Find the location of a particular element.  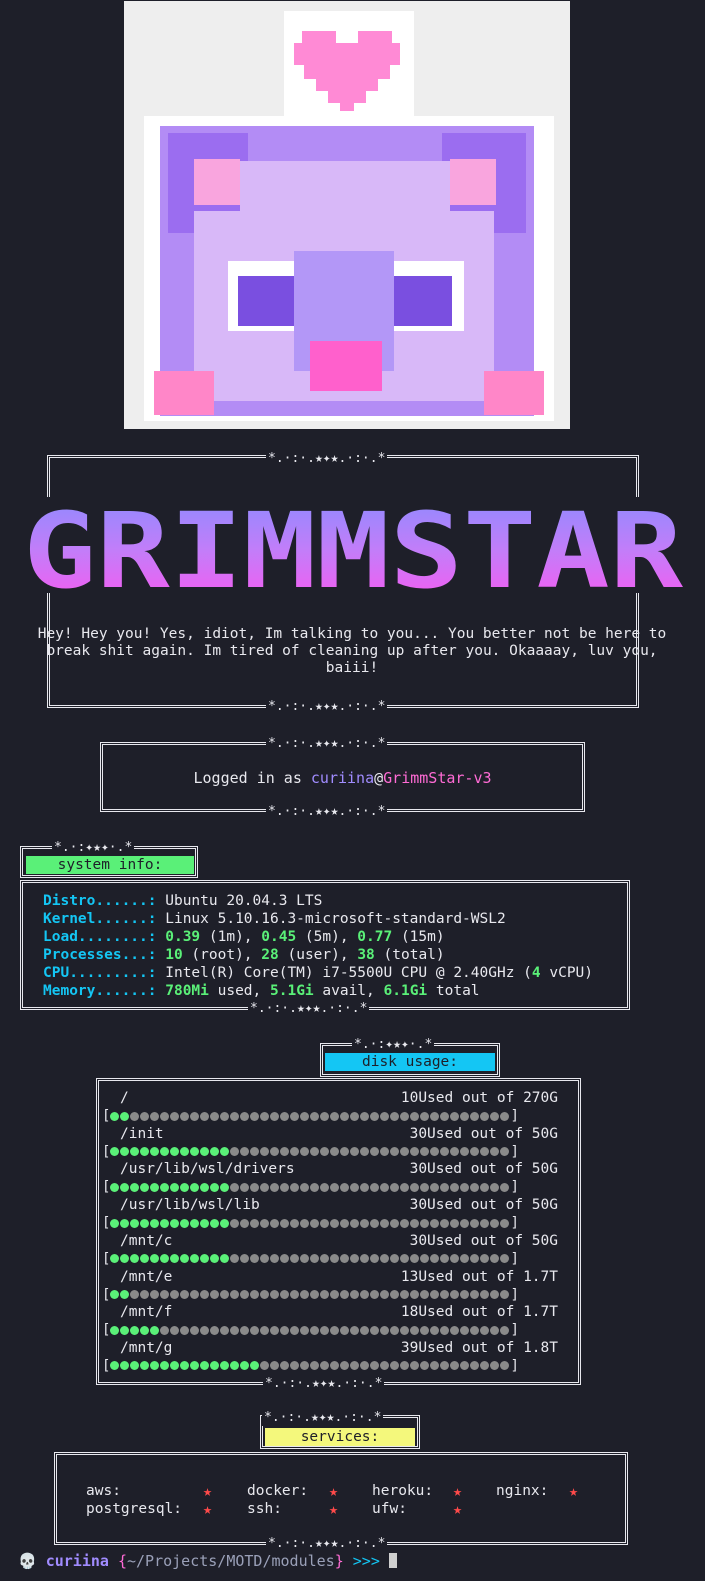

service-status-star-icon: ★ is located at coordinates (458, 1509).